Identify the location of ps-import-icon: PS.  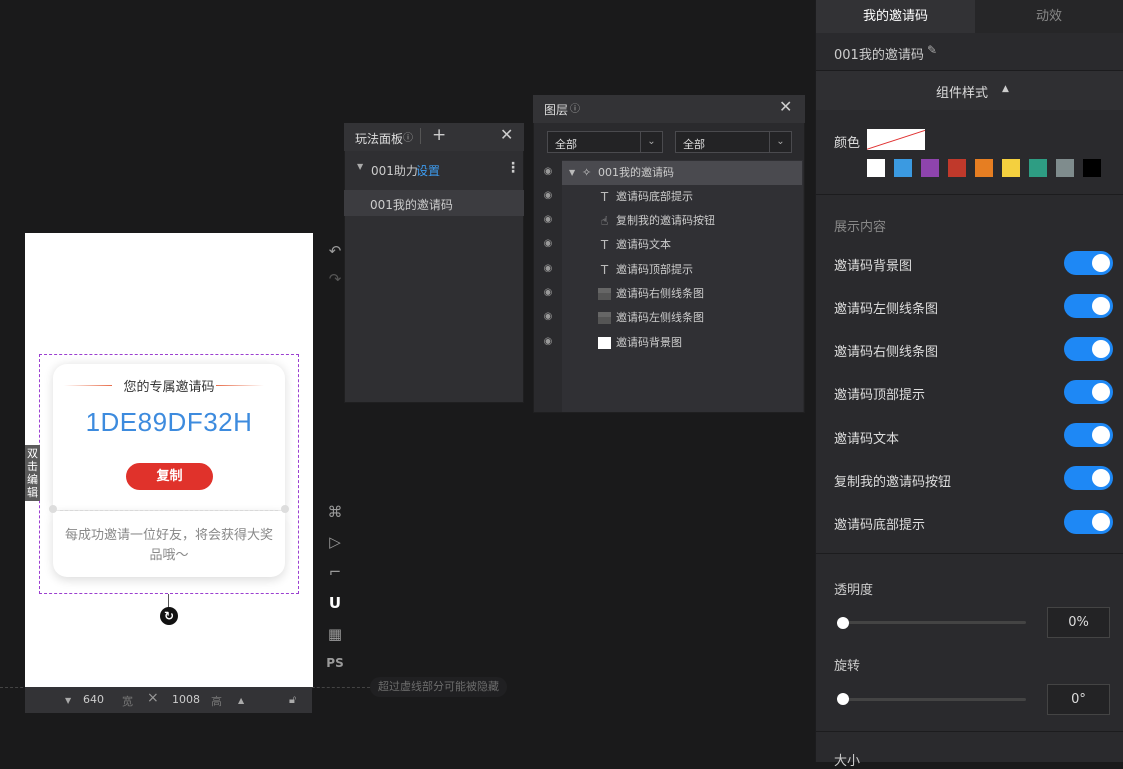
(335, 663).